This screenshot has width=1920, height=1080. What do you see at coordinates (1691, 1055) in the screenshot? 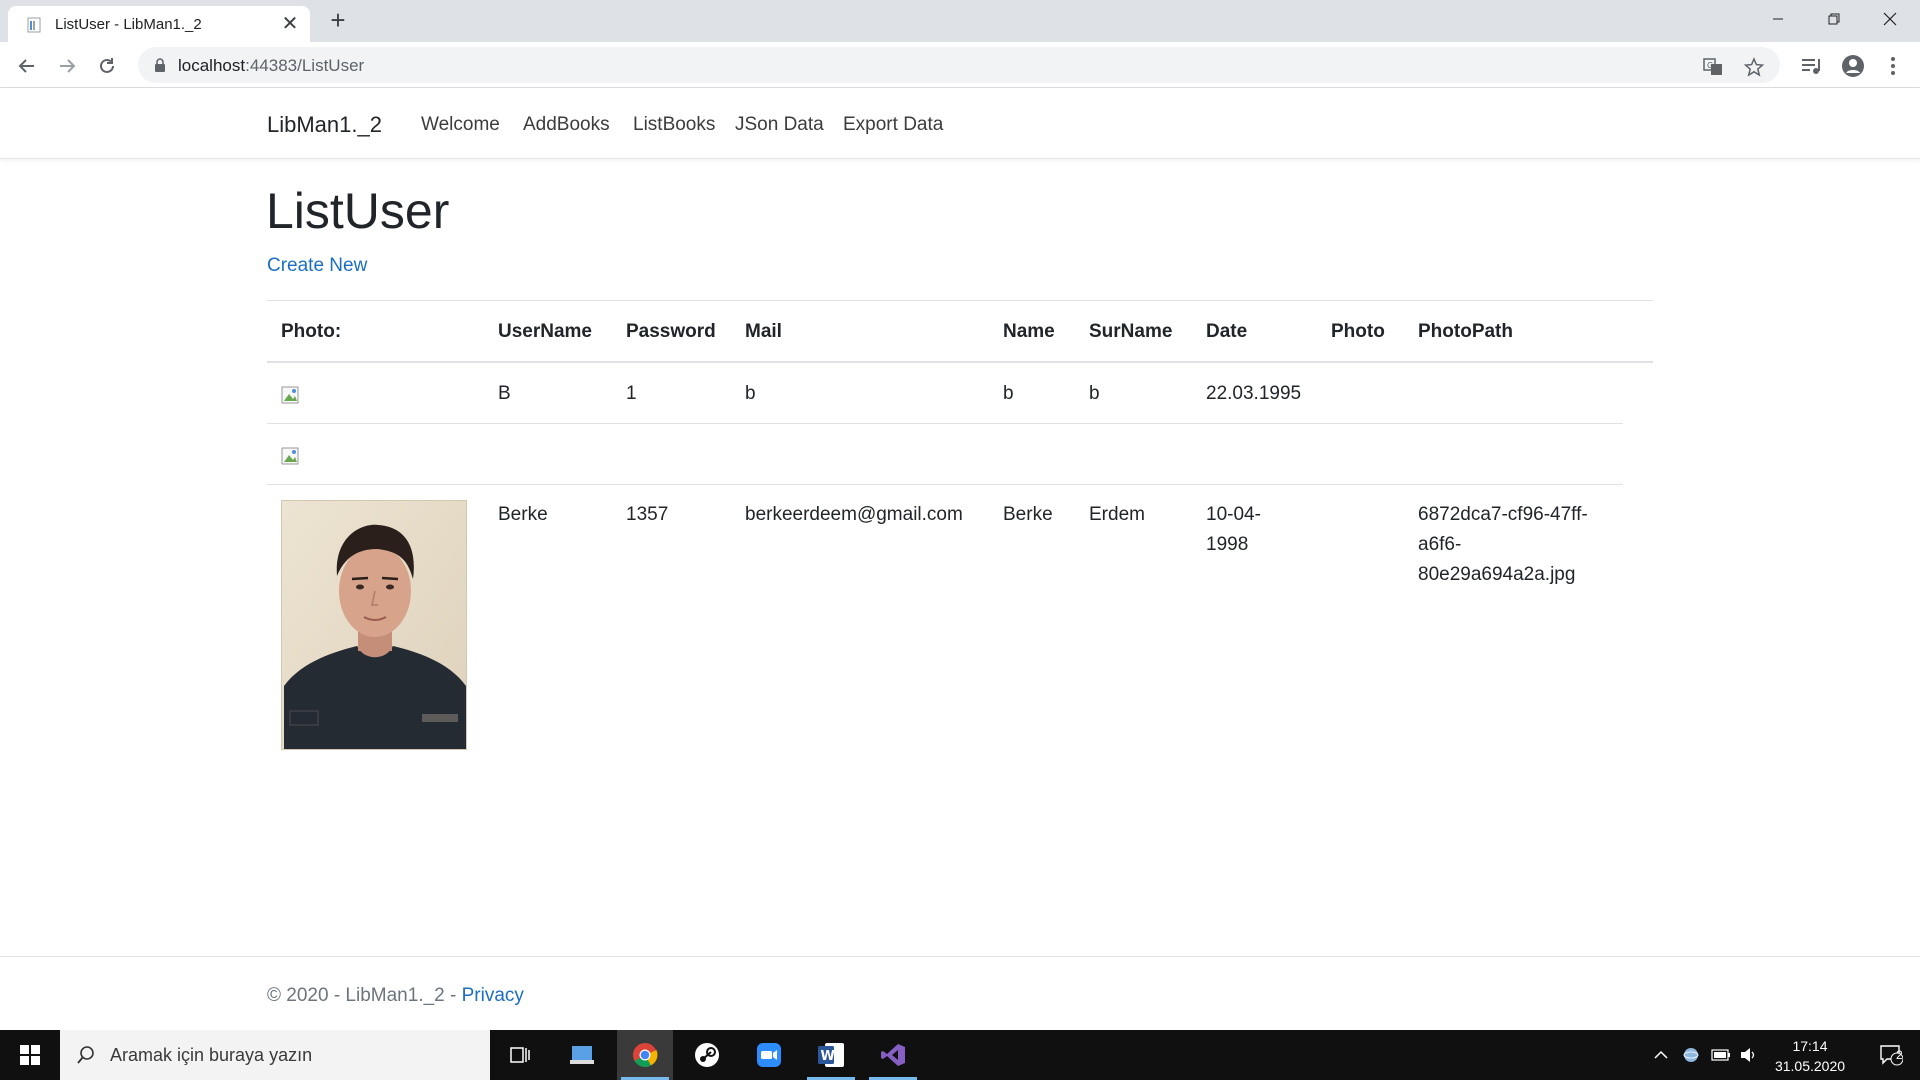
I see `network-app-icon` at bounding box center [1691, 1055].